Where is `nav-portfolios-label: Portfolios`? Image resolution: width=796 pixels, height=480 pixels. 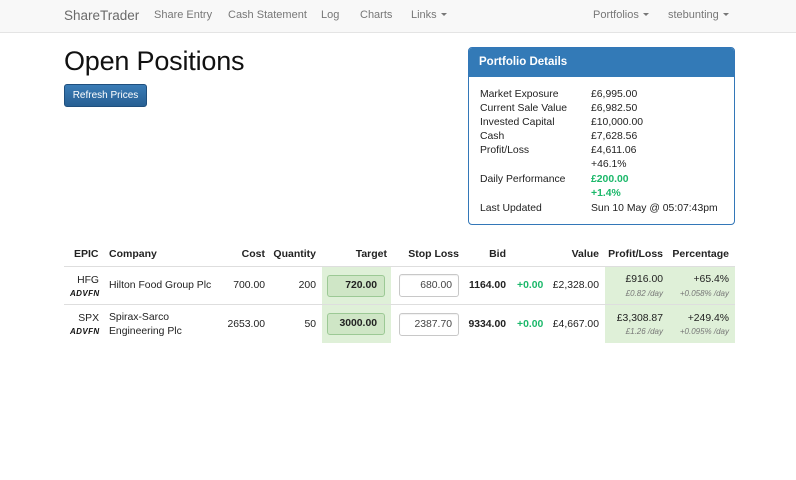
nav-portfolios-label: Portfolios is located at coordinates (616, 15).